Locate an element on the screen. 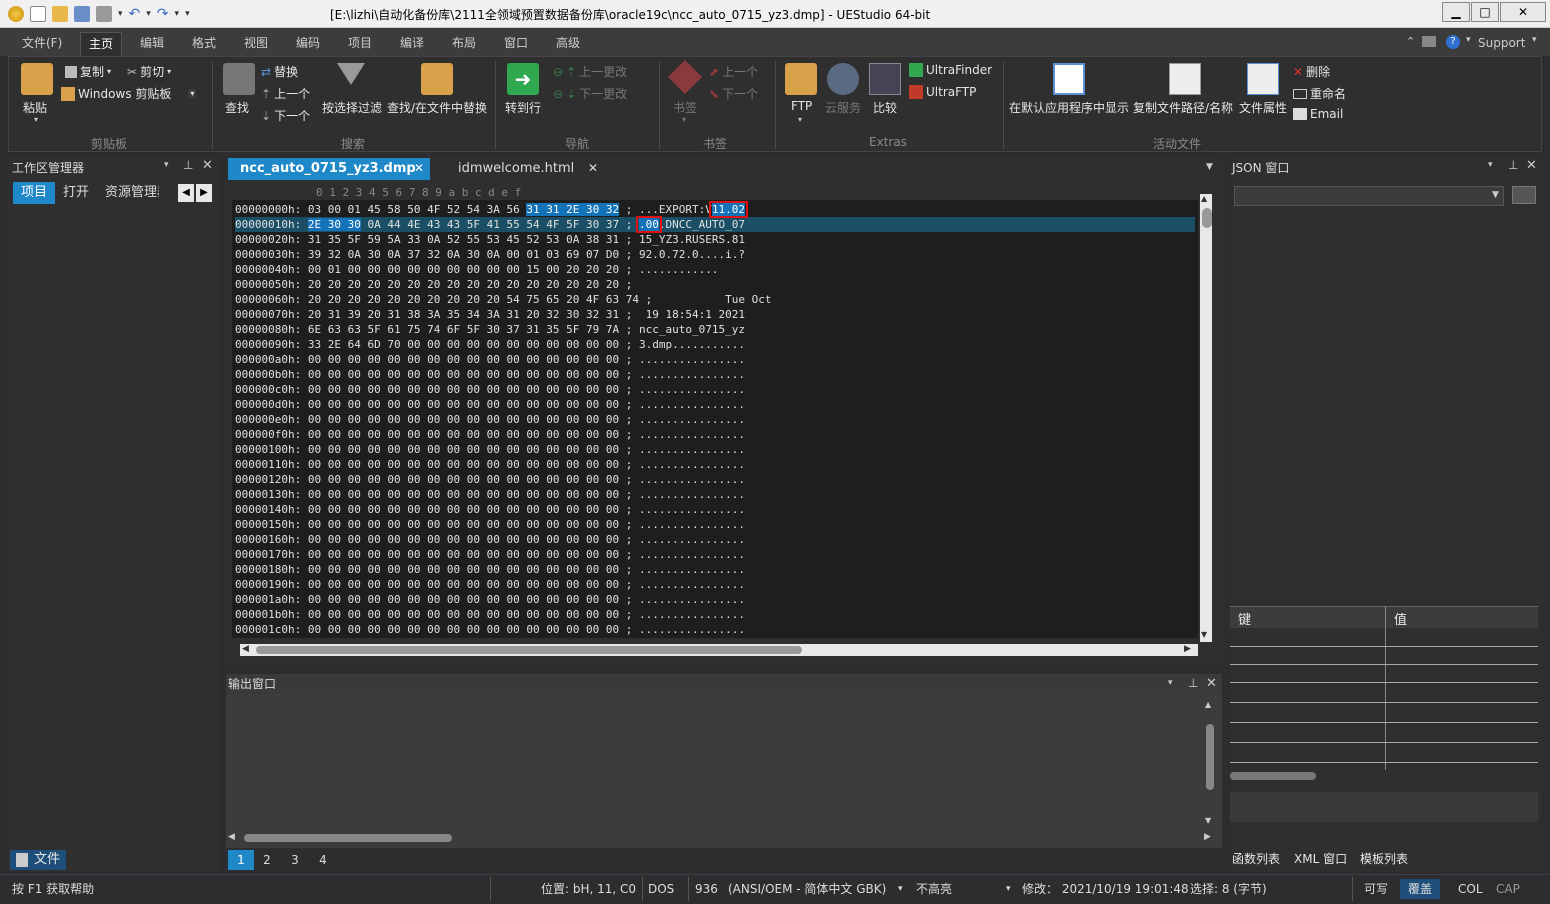 The image size is (1550, 904). tab-function-list: 函数列表 is located at coordinates (1256, 858).